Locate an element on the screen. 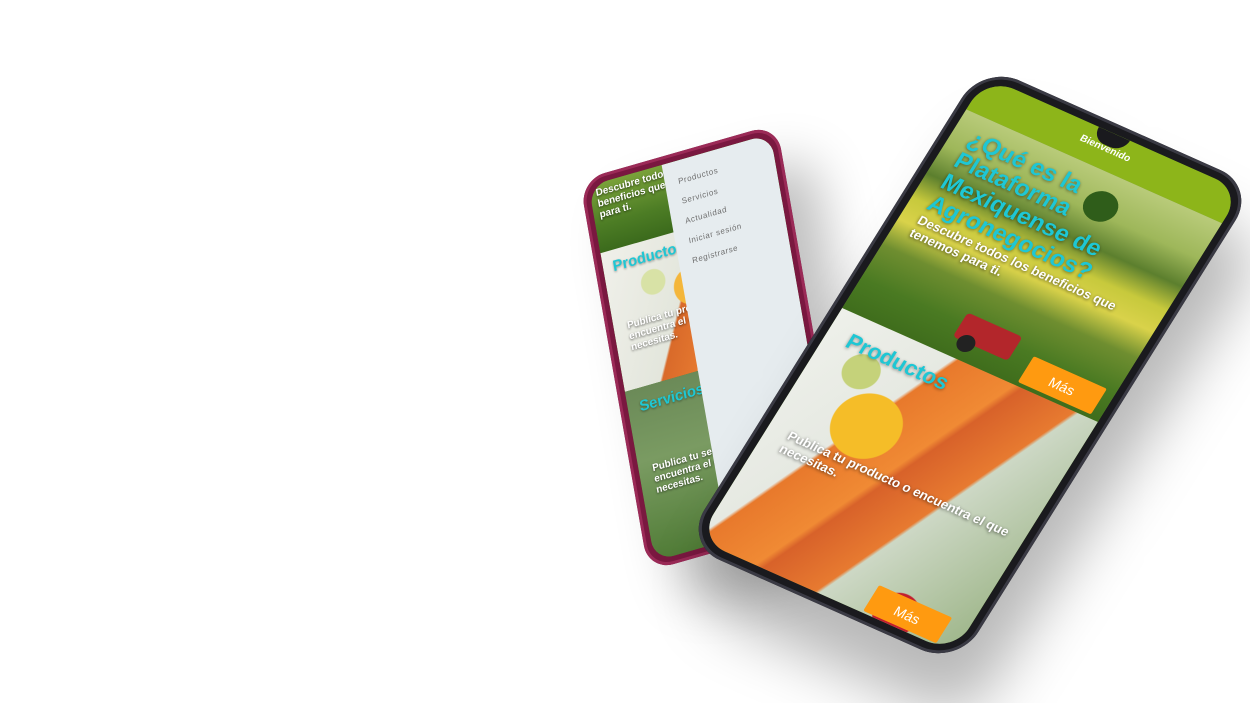 This screenshot has width=1250, height=703. tractor-image is located at coordinates (987, 336).